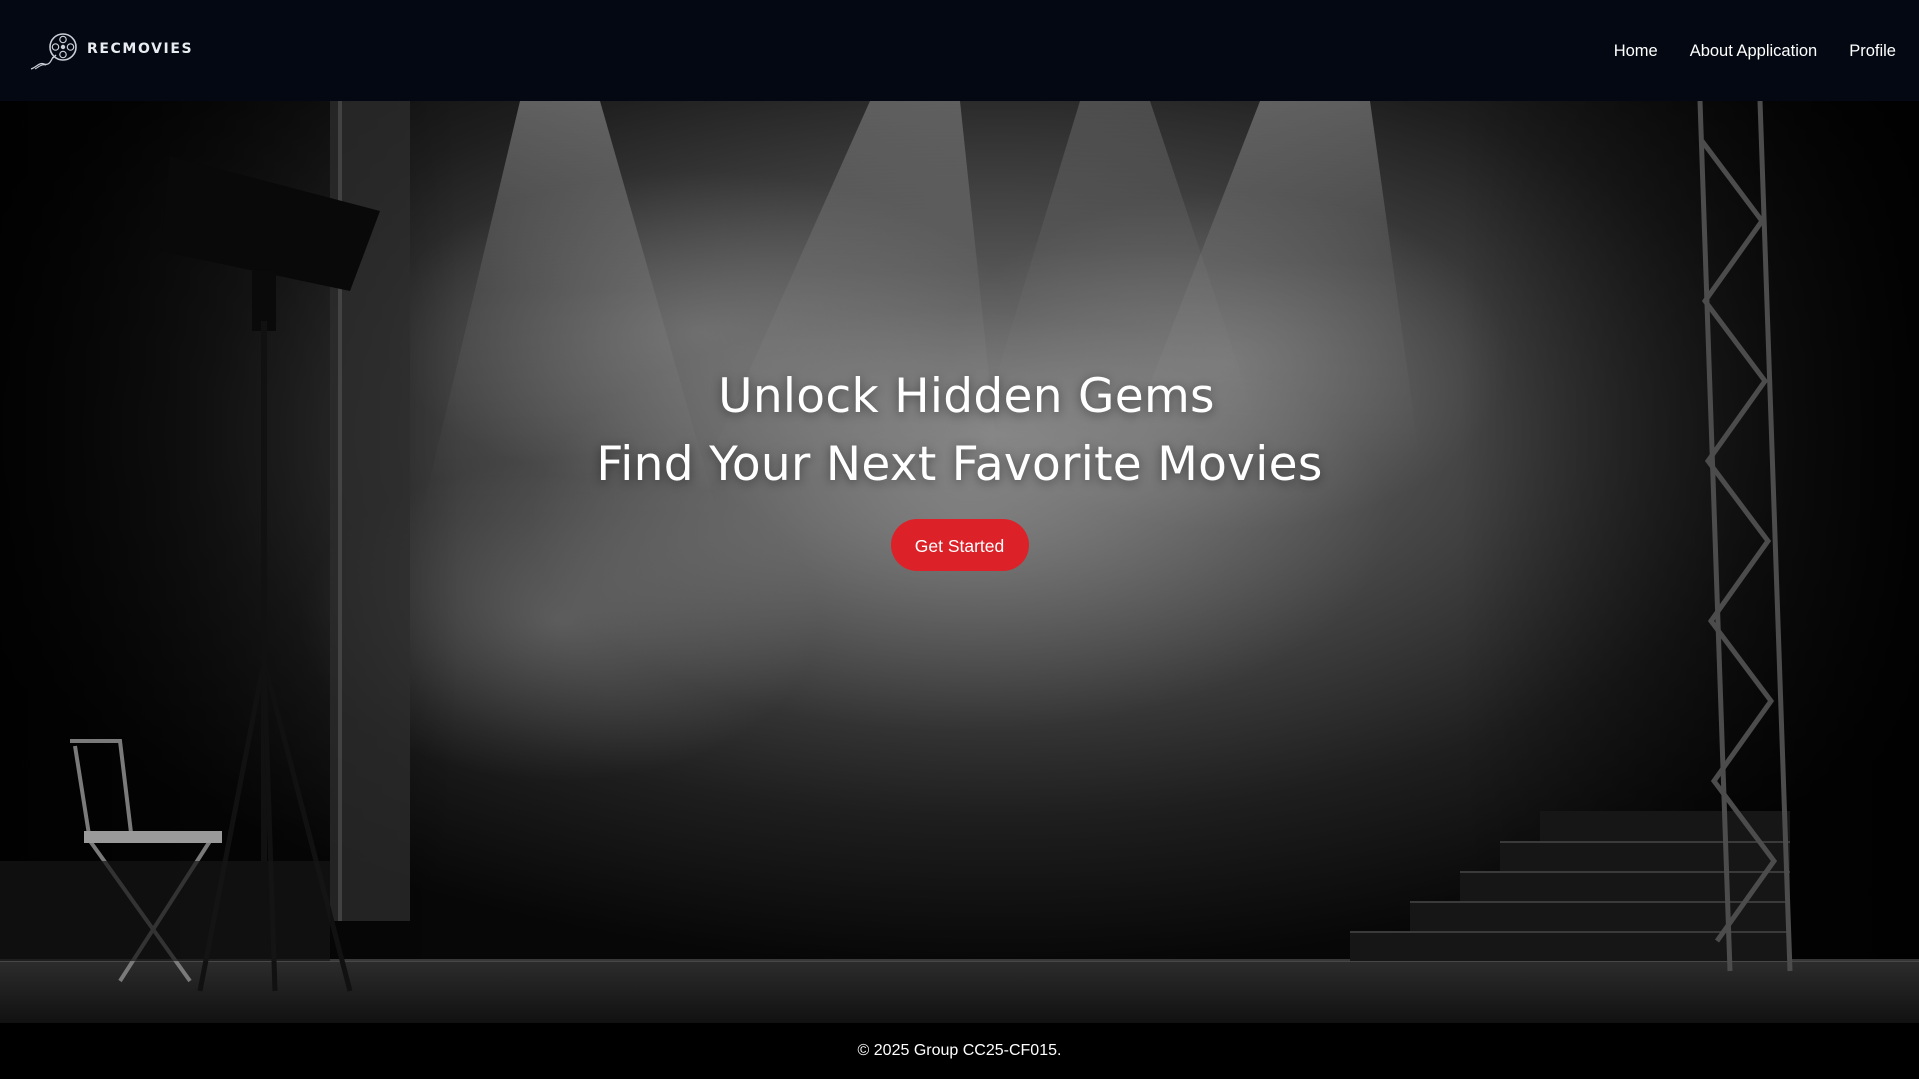 The height and width of the screenshot is (1079, 1919). I want to click on film-reel-icon, so click(53, 51).